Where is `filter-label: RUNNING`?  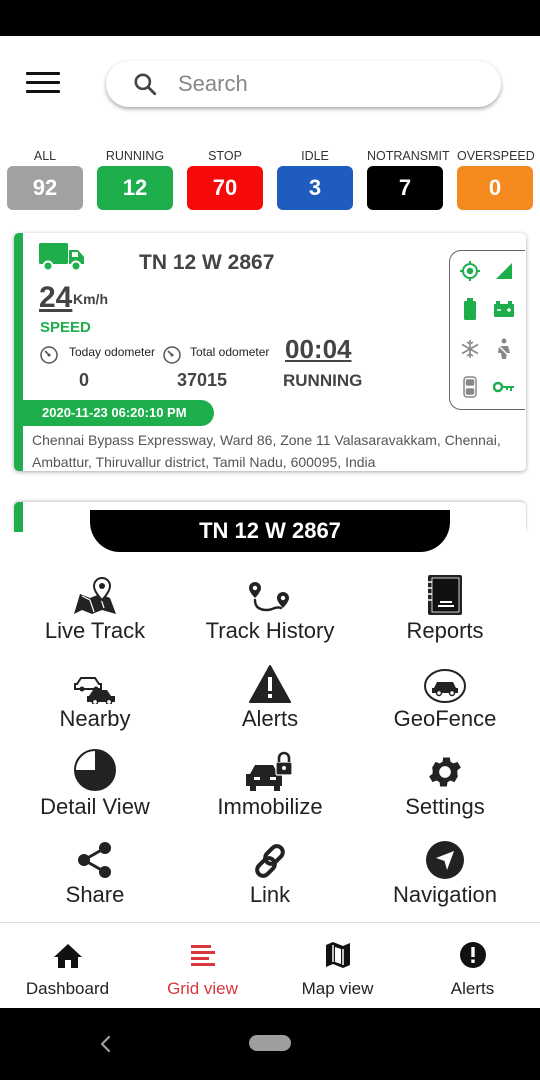 filter-label: RUNNING is located at coordinates (135, 156).